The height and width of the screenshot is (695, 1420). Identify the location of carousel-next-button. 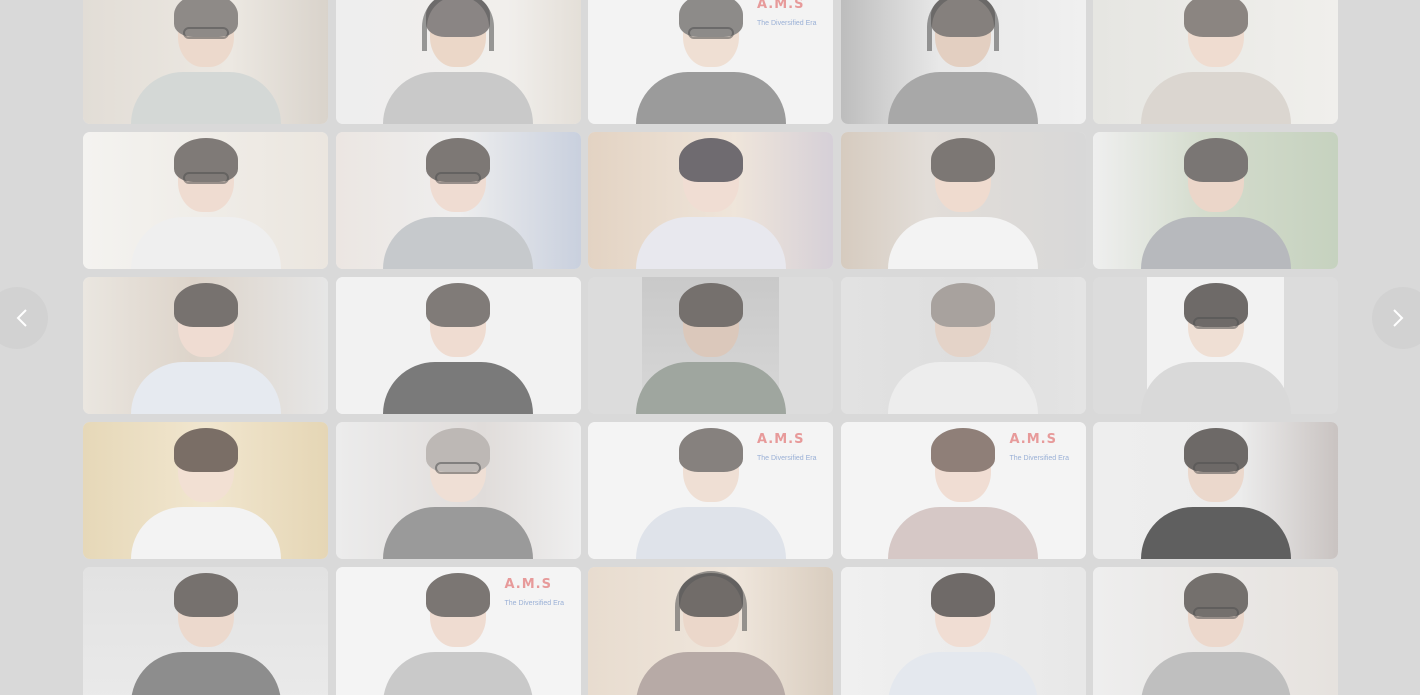
(1396, 318).